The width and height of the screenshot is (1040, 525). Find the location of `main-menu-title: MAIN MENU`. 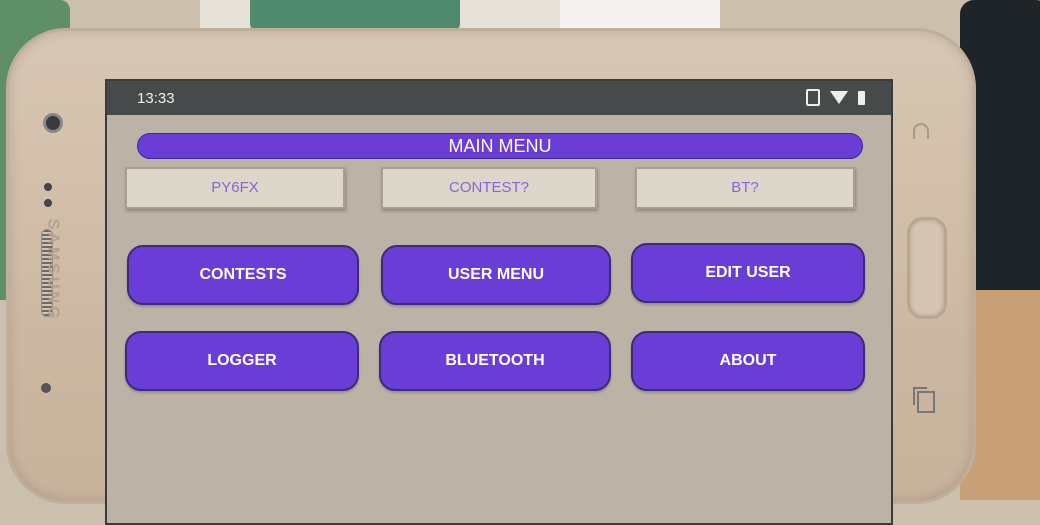

main-menu-title: MAIN MENU is located at coordinates (500, 146).